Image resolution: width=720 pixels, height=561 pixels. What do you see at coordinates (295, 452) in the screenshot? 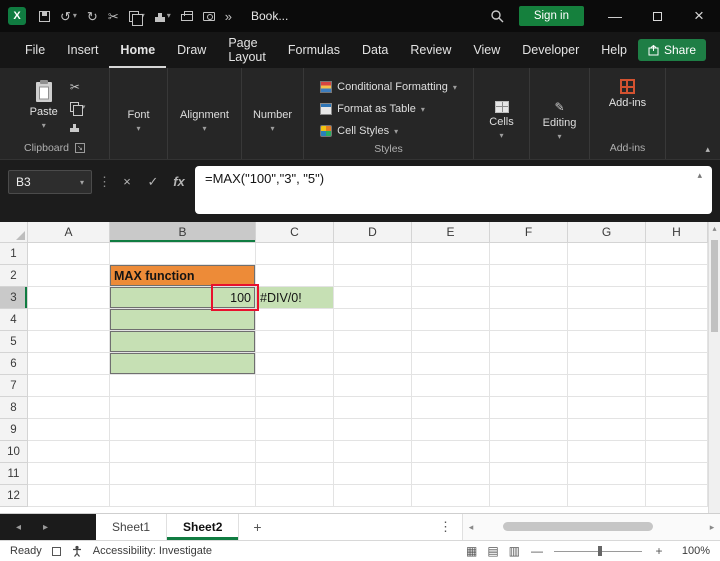
I see `cell-C10` at bounding box center [295, 452].